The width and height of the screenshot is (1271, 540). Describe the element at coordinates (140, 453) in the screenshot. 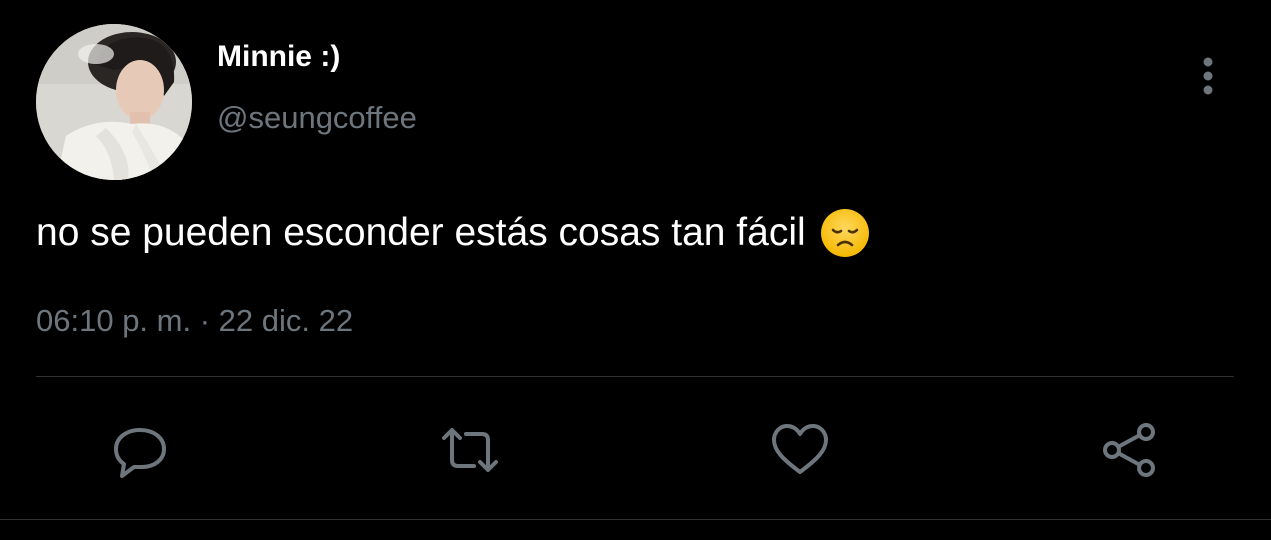

I see `reply-icon` at that location.